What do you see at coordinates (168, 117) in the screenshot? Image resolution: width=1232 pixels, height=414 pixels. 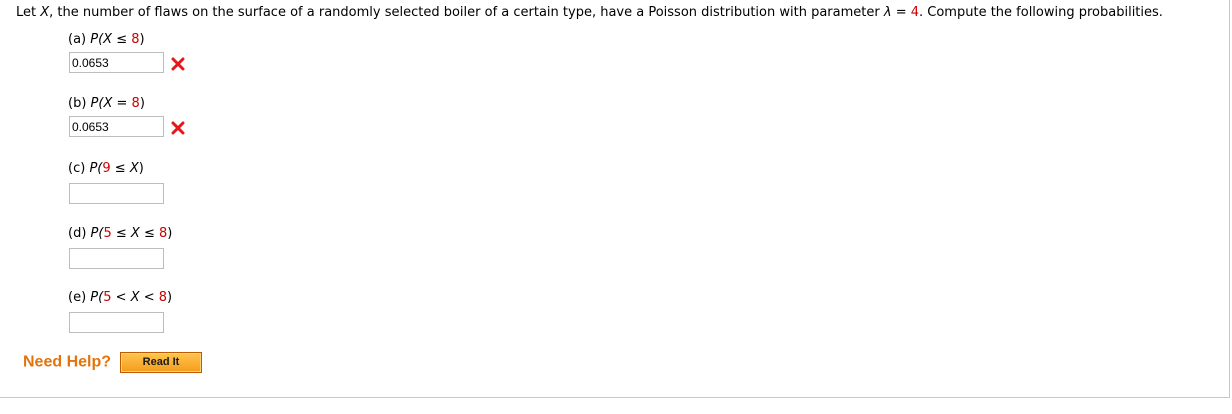 I see `part-b: (b) P(X = 8)` at bounding box center [168, 117].